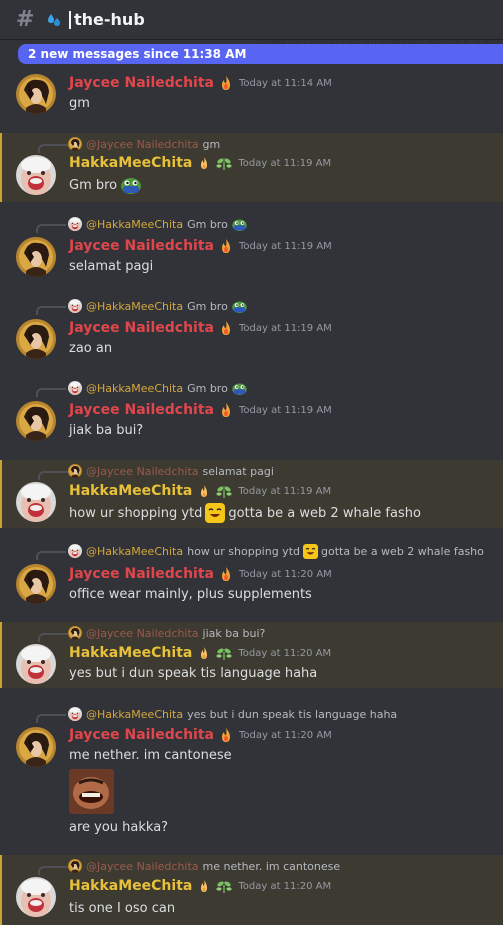 This screenshot has width=503, height=925. What do you see at coordinates (292, 714) in the screenshot?
I see `reply-preview: yes but i dun speak tis language haha` at bounding box center [292, 714].